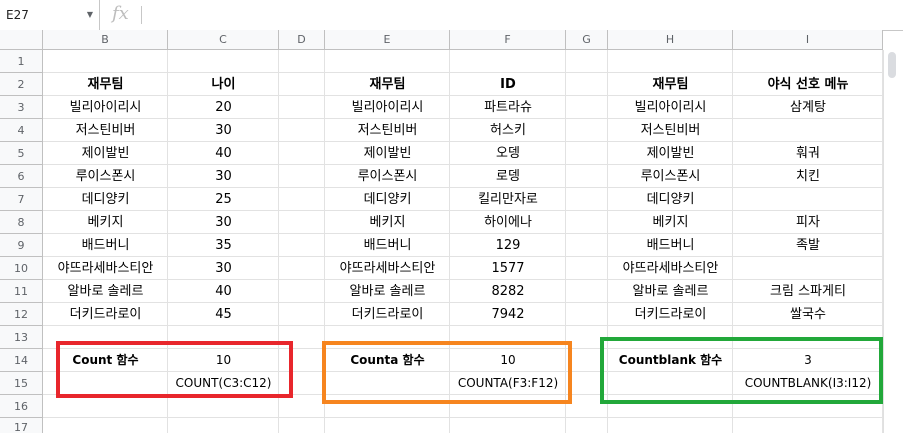 This screenshot has width=903, height=433. Describe the element at coordinates (21, 61) in the screenshot. I see `row-header-1: 1` at that location.